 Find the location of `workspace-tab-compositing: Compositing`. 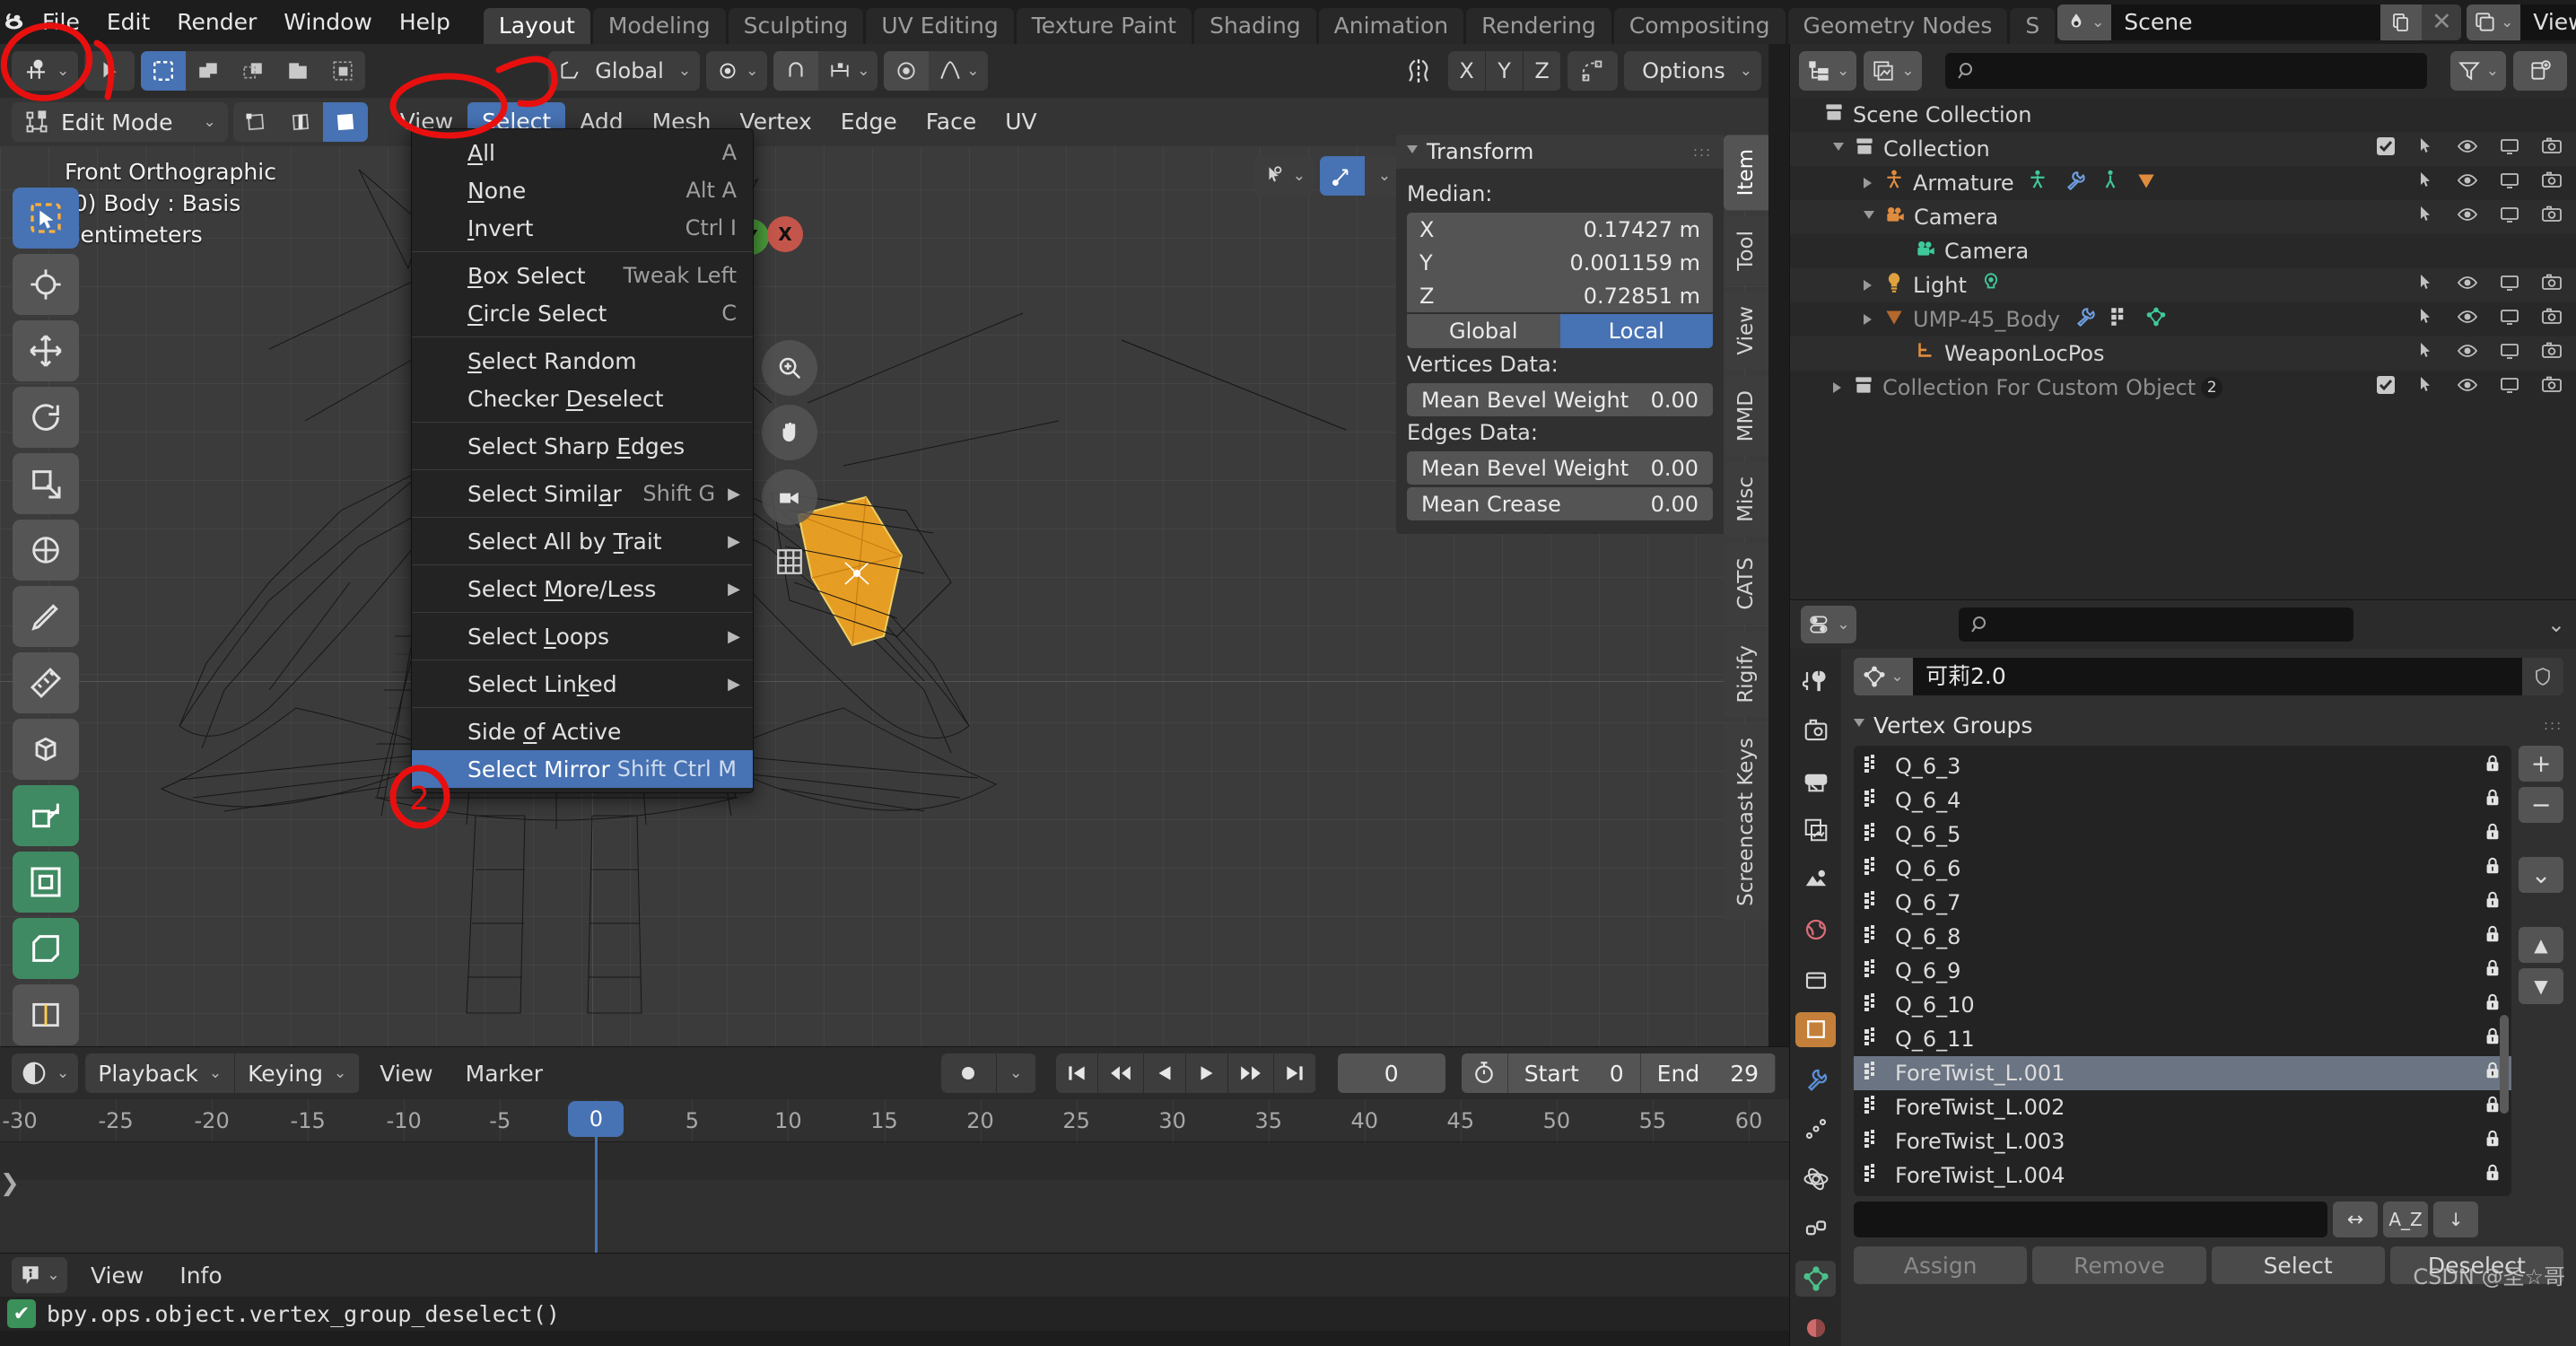

workspace-tab-compositing: Compositing is located at coordinates (1700, 26).